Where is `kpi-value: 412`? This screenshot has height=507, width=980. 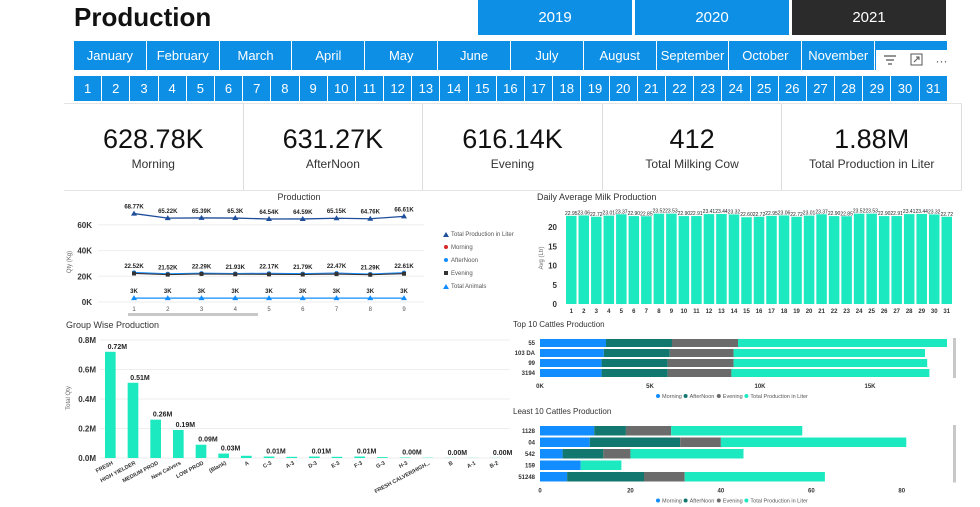
kpi-value: 412 is located at coordinates (692, 138).